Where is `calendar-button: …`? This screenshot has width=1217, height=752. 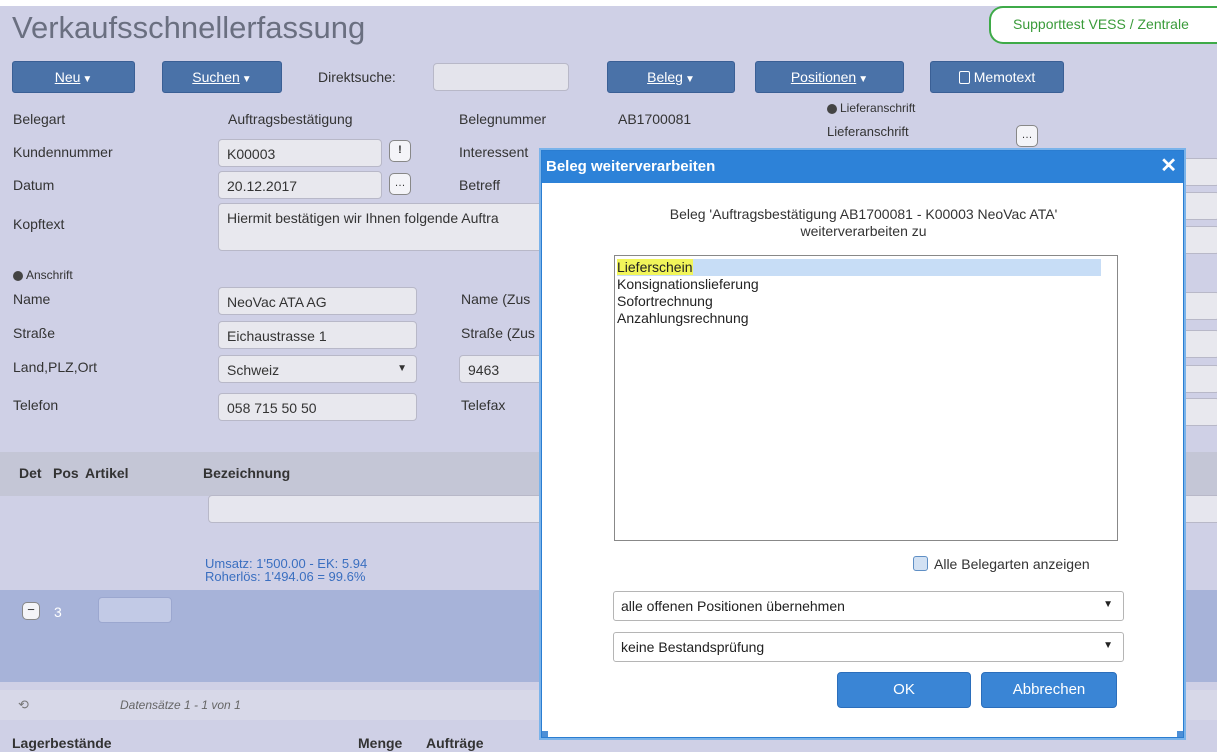
calendar-button: … is located at coordinates (400, 184).